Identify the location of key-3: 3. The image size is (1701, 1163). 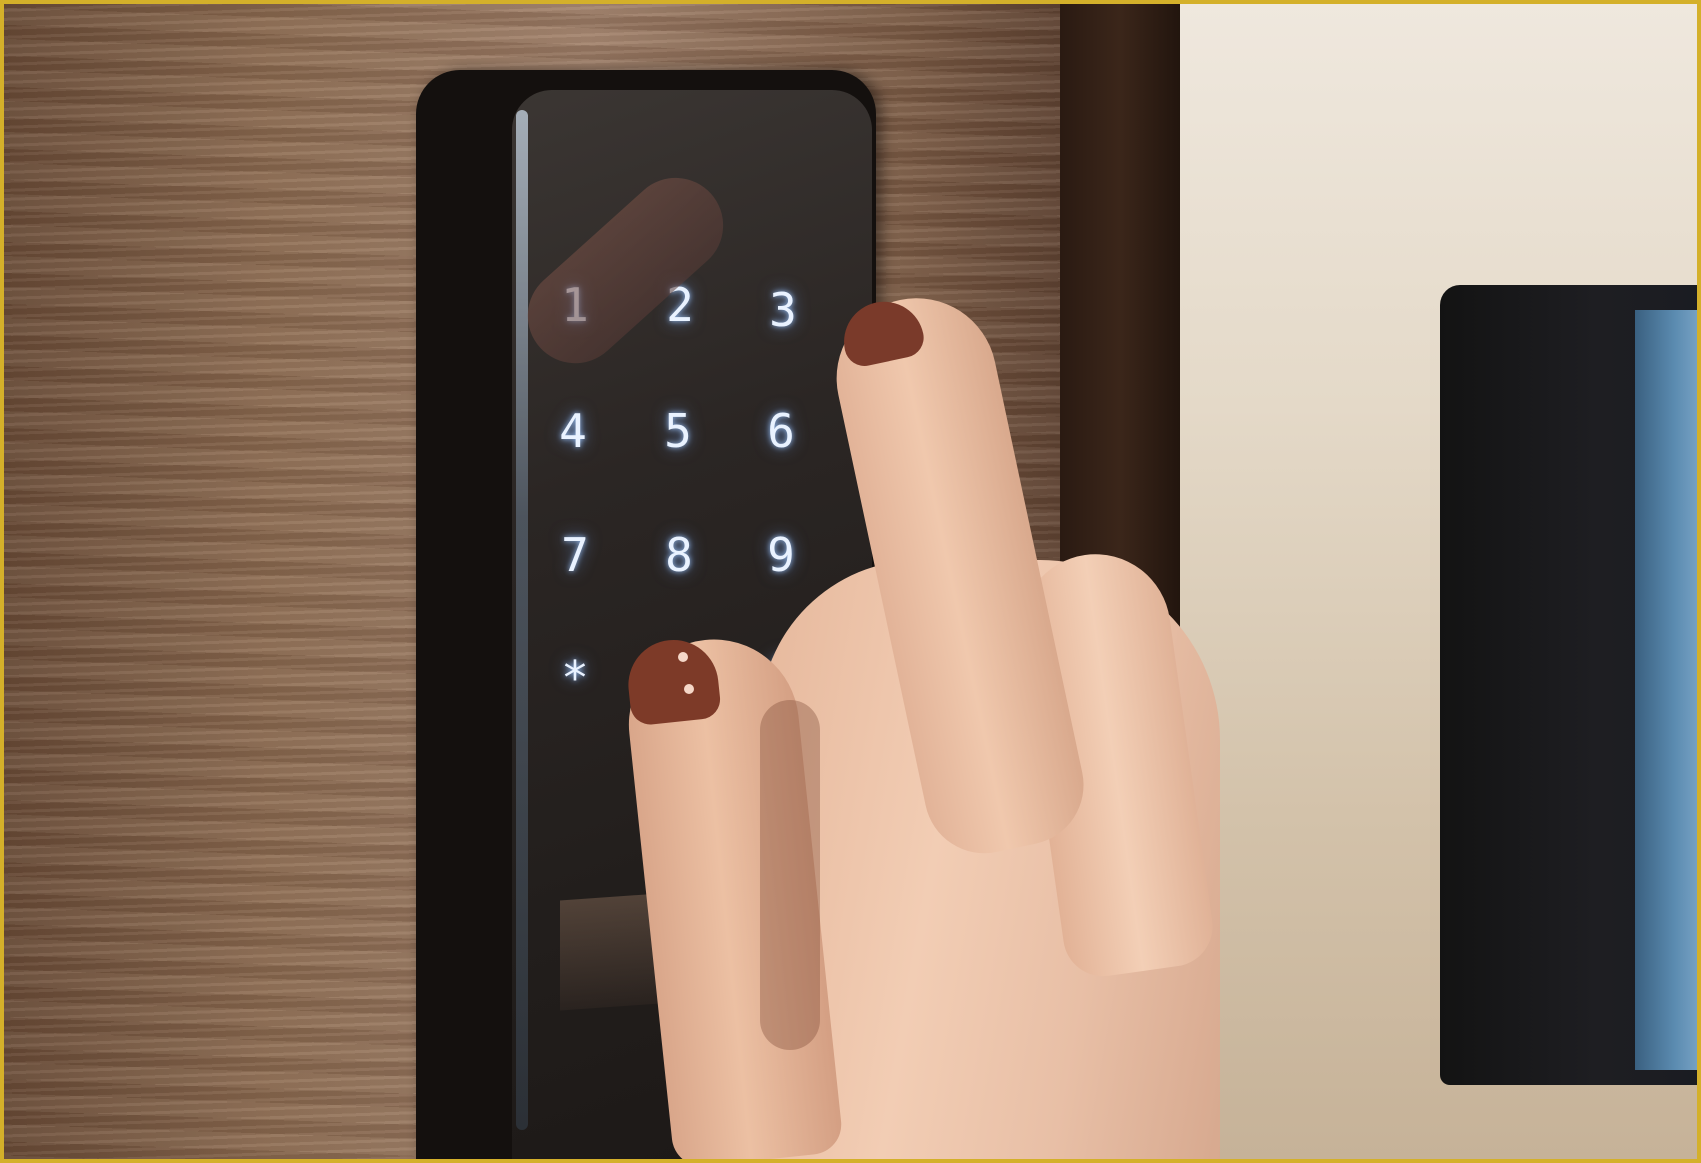
(783, 310).